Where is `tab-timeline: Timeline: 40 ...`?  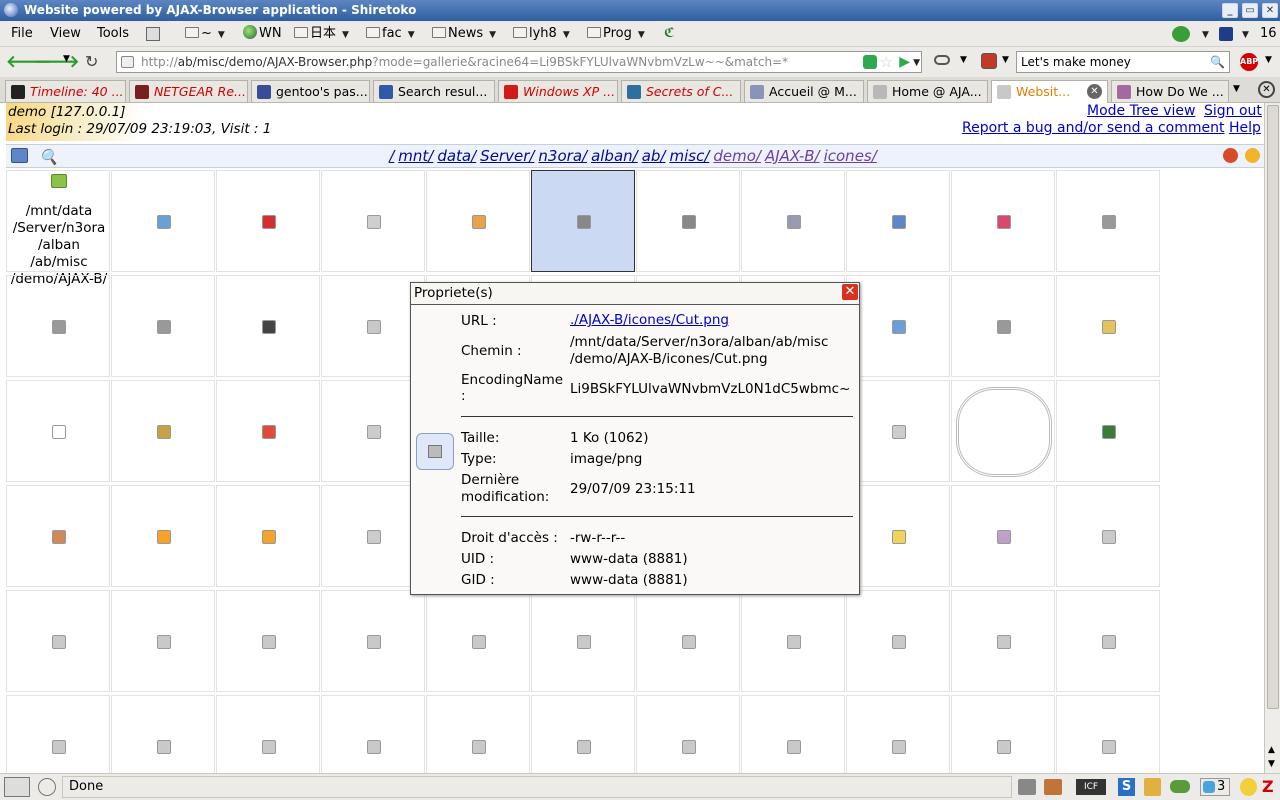
tab-timeline: Timeline: 40 ... is located at coordinates (65, 91).